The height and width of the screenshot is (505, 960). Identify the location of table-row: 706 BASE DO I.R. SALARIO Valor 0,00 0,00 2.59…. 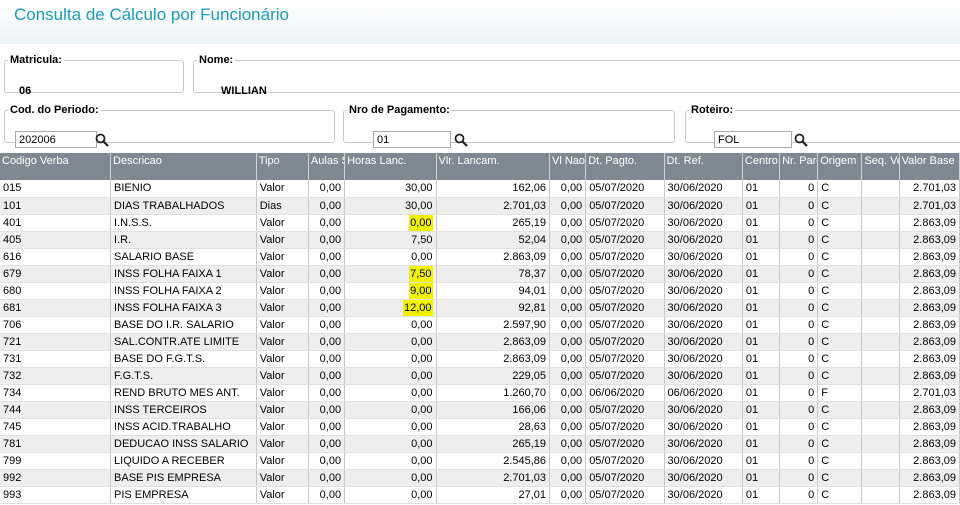
(480, 325).